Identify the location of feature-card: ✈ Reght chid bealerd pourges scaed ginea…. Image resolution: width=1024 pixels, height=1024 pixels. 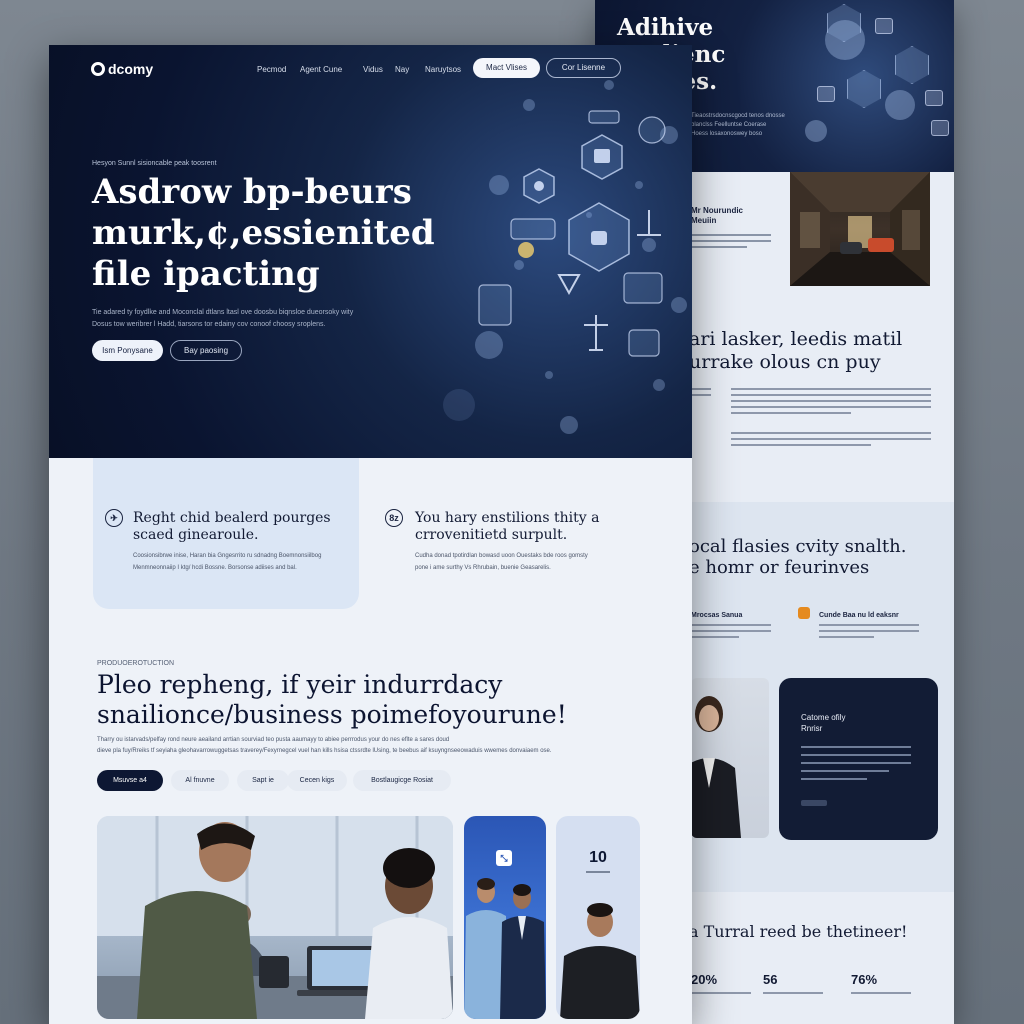
(226, 533).